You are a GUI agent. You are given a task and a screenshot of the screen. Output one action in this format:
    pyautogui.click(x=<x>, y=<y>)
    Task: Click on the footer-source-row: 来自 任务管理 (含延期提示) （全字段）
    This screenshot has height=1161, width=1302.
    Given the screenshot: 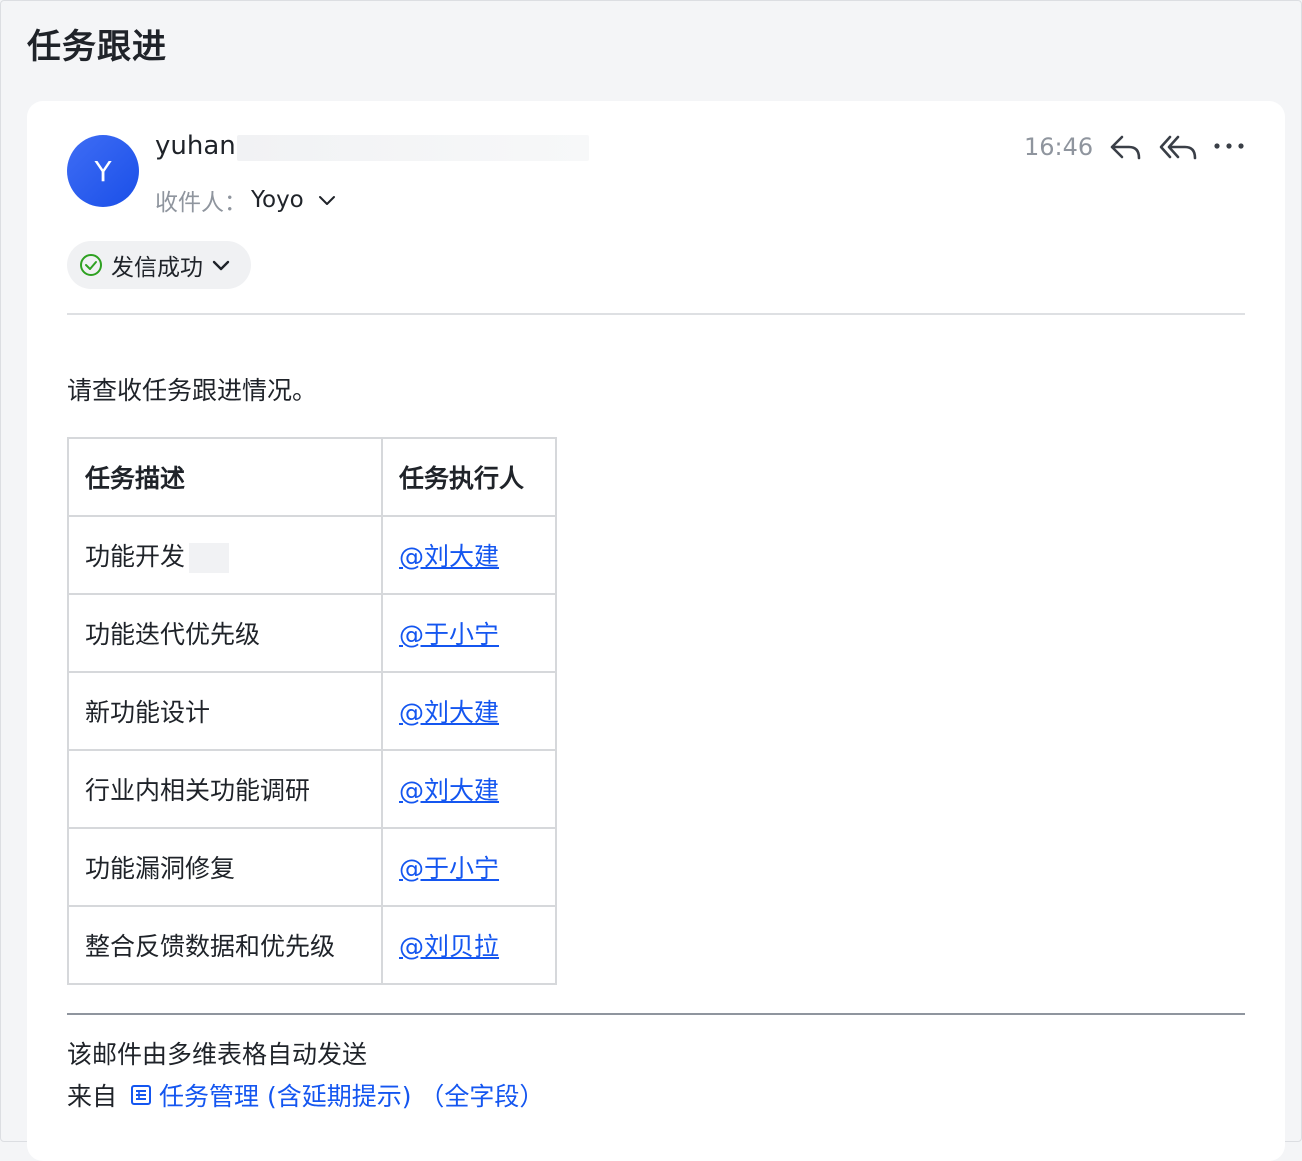 What is the action you would take?
    pyautogui.click(x=305, y=1095)
    